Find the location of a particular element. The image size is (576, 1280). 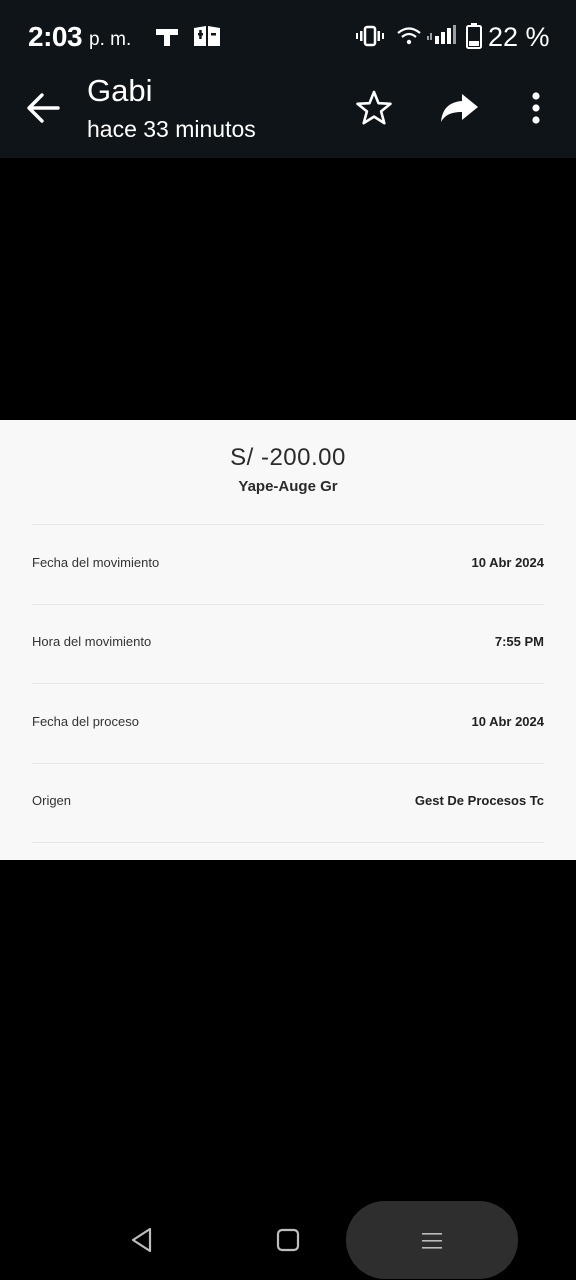

notification-app-icon is located at coordinates (207, 36).